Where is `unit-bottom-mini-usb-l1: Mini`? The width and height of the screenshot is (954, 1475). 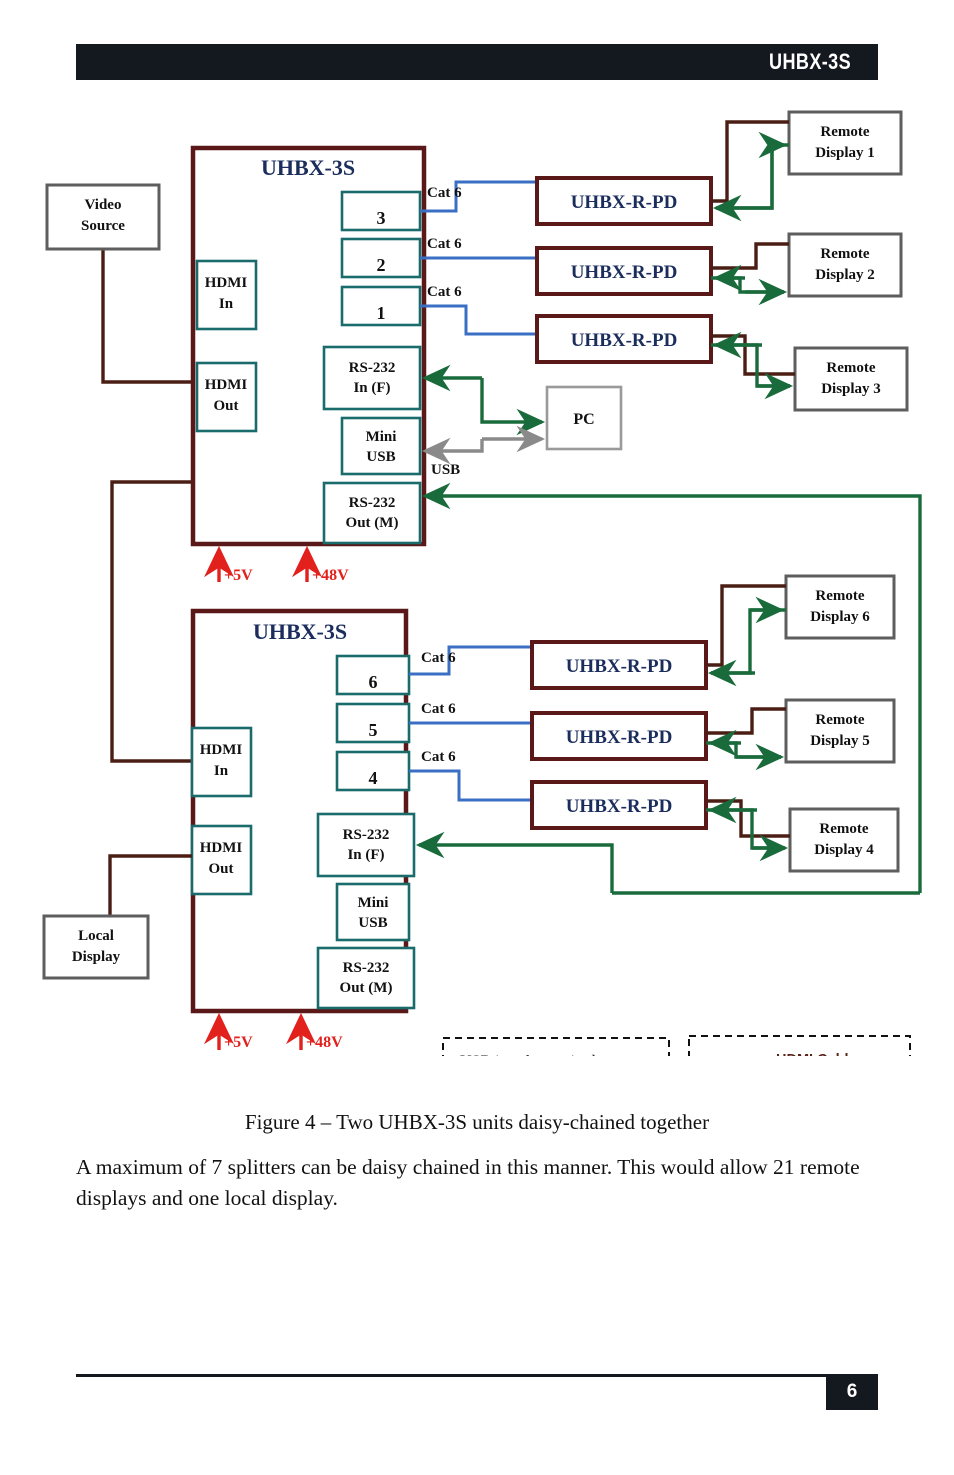 unit-bottom-mini-usb-l1: Mini is located at coordinates (373, 903).